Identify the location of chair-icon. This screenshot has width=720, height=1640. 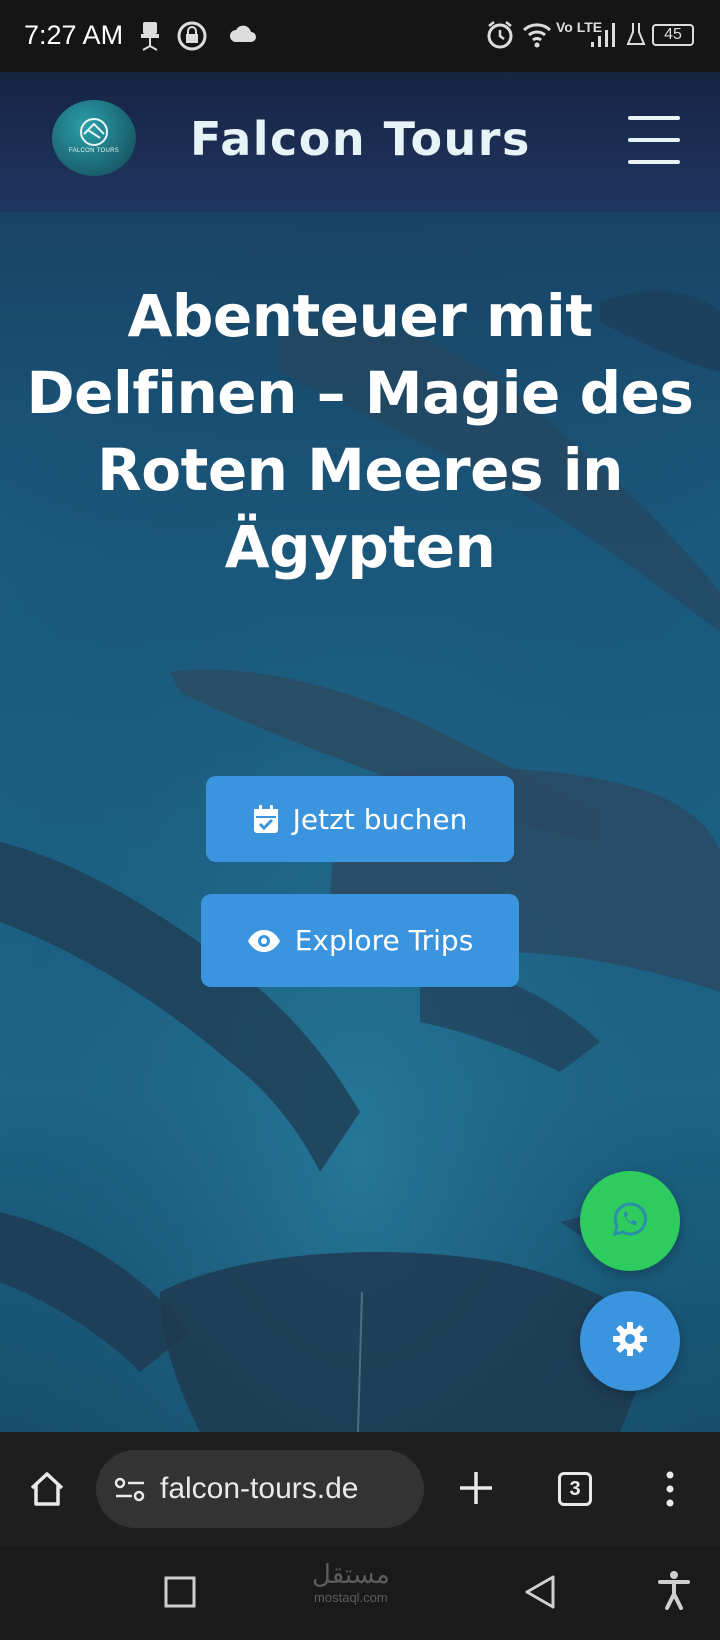
(150, 38).